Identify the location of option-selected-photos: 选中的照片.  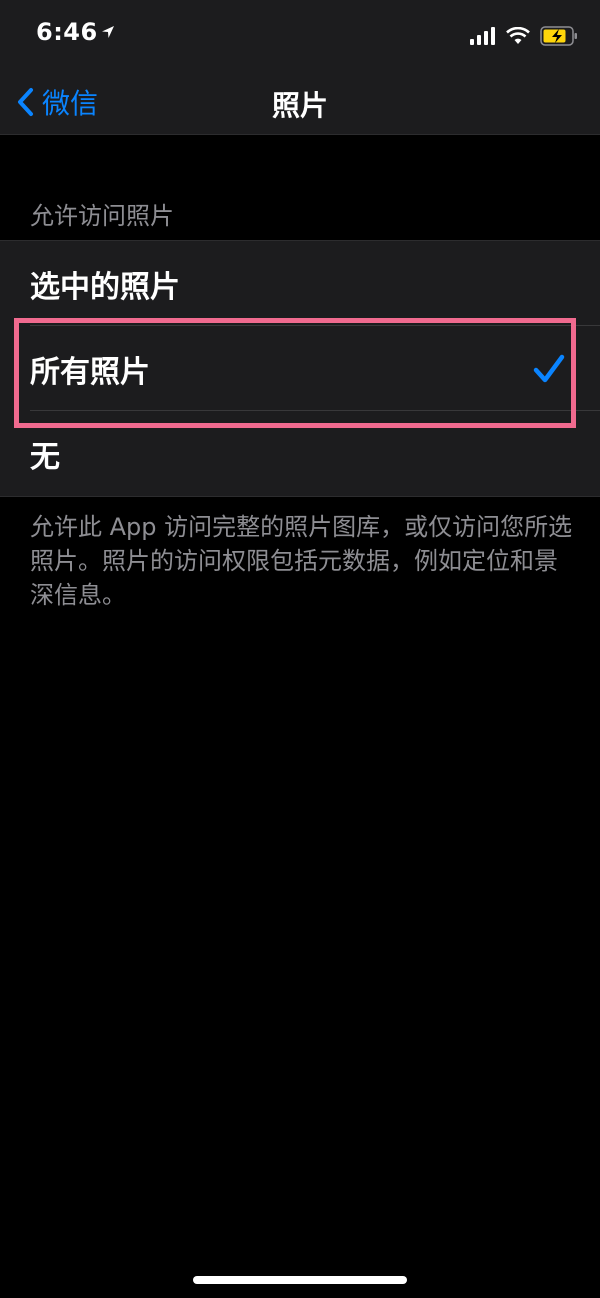
(300, 283).